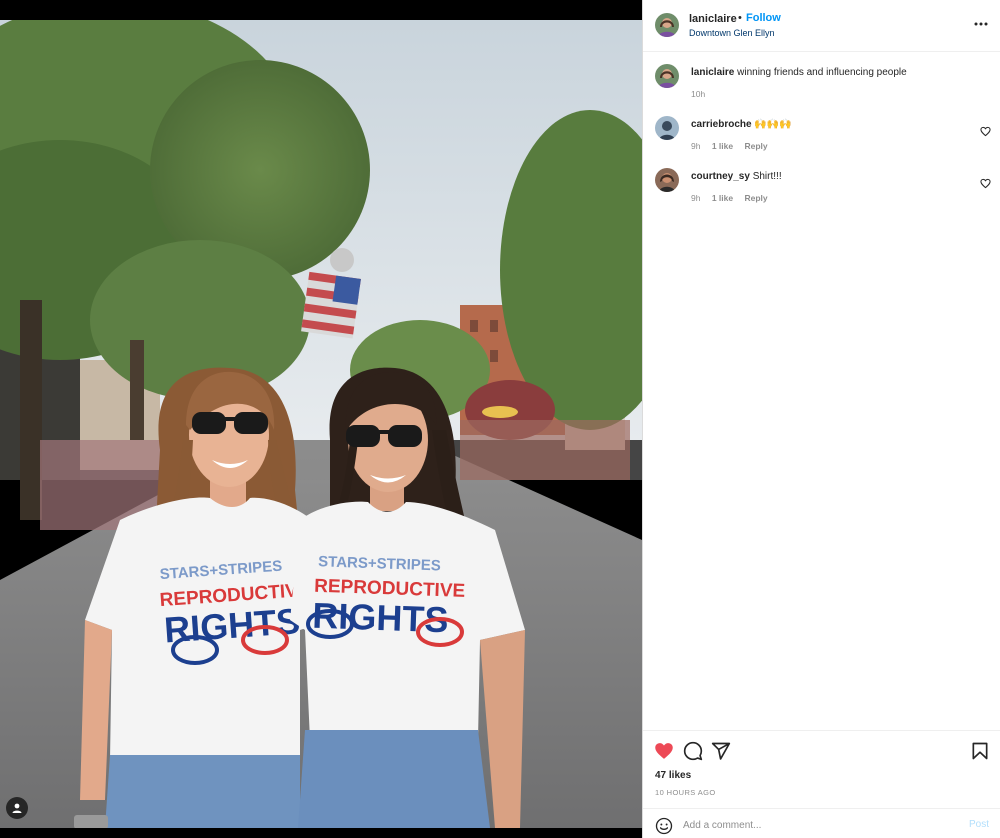  What do you see at coordinates (693, 751) in the screenshot?
I see `comment-bubble-icon` at bounding box center [693, 751].